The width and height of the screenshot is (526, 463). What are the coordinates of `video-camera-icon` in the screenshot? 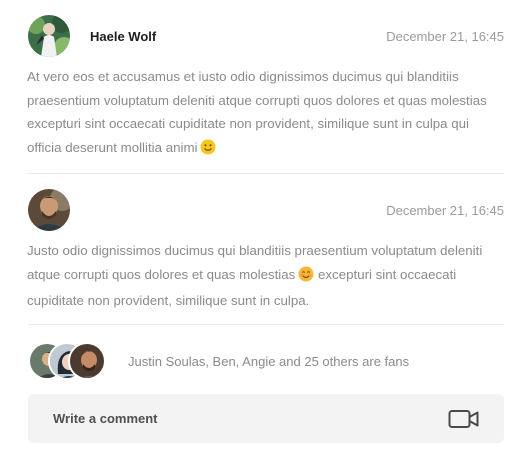 It's located at (464, 419).